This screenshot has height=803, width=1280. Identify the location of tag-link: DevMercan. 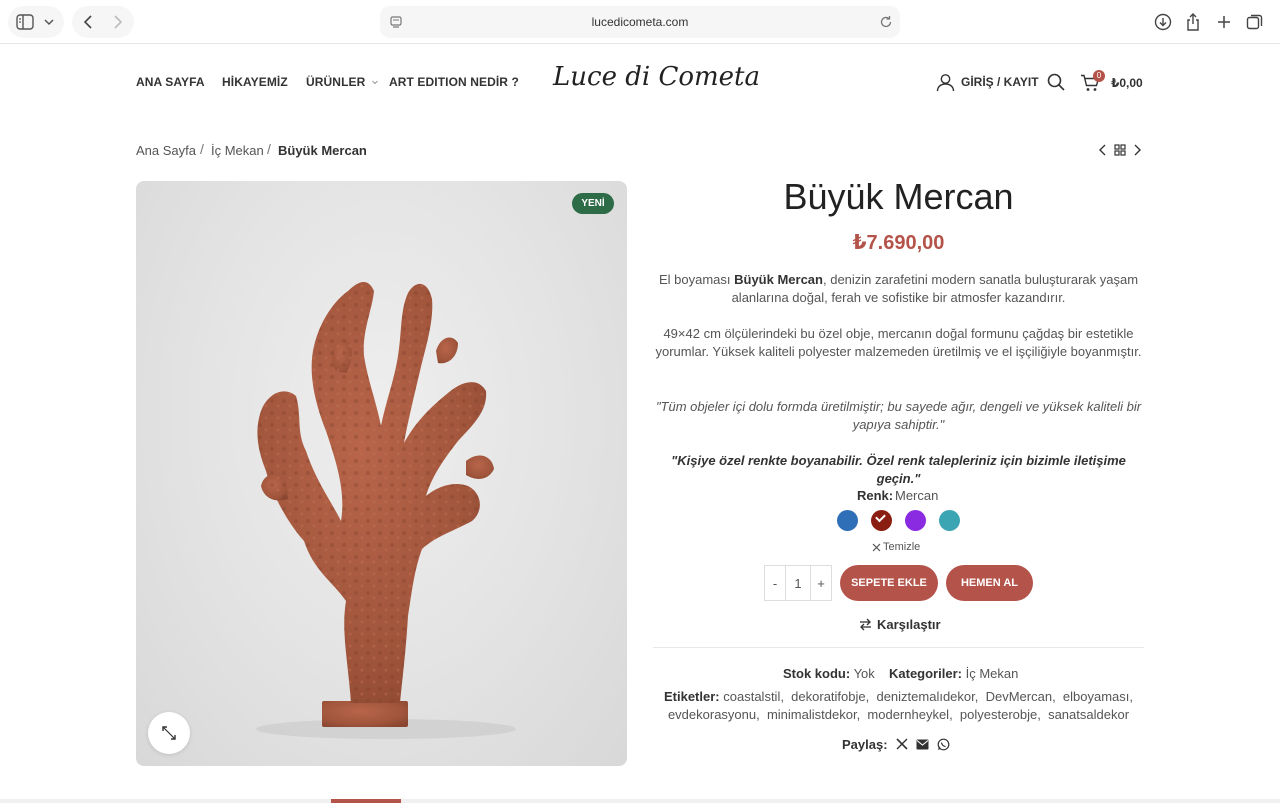
(1019, 696).